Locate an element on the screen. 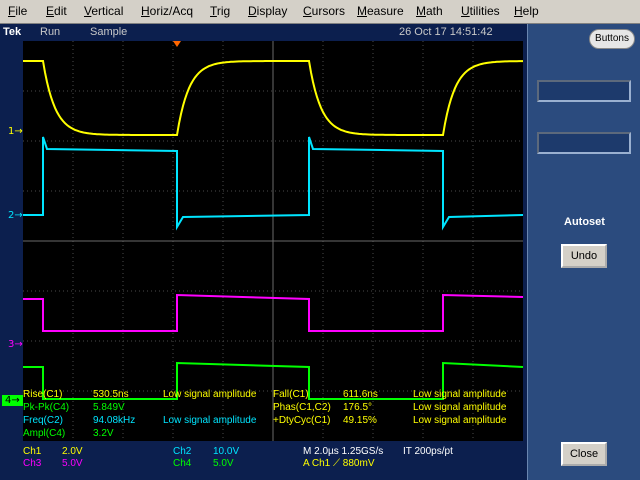 The height and width of the screenshot is (480, 640). ch2-scale: 10.0V is located at coordinates (226, 451).